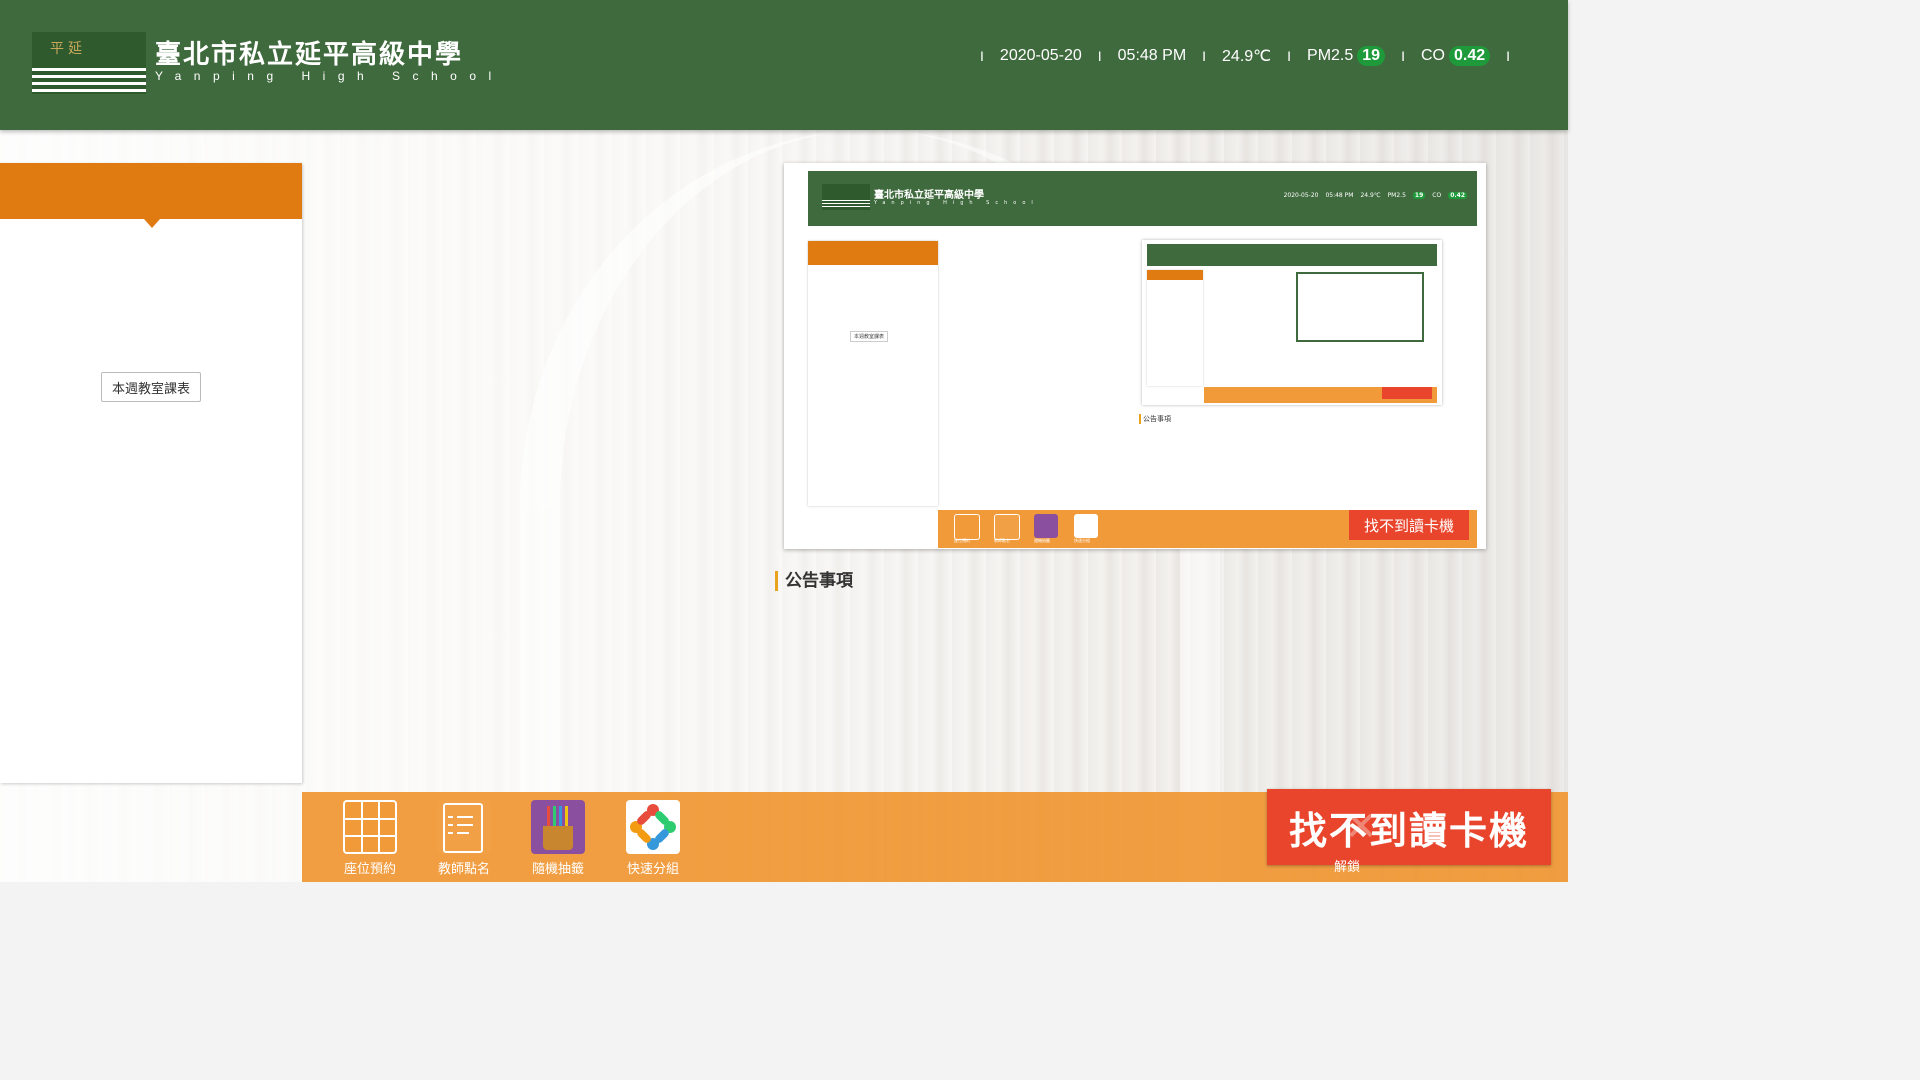 This screenshot has height=1080, width=1920. I want to click on preview-co-value: 0.42, so click(1457, 195).